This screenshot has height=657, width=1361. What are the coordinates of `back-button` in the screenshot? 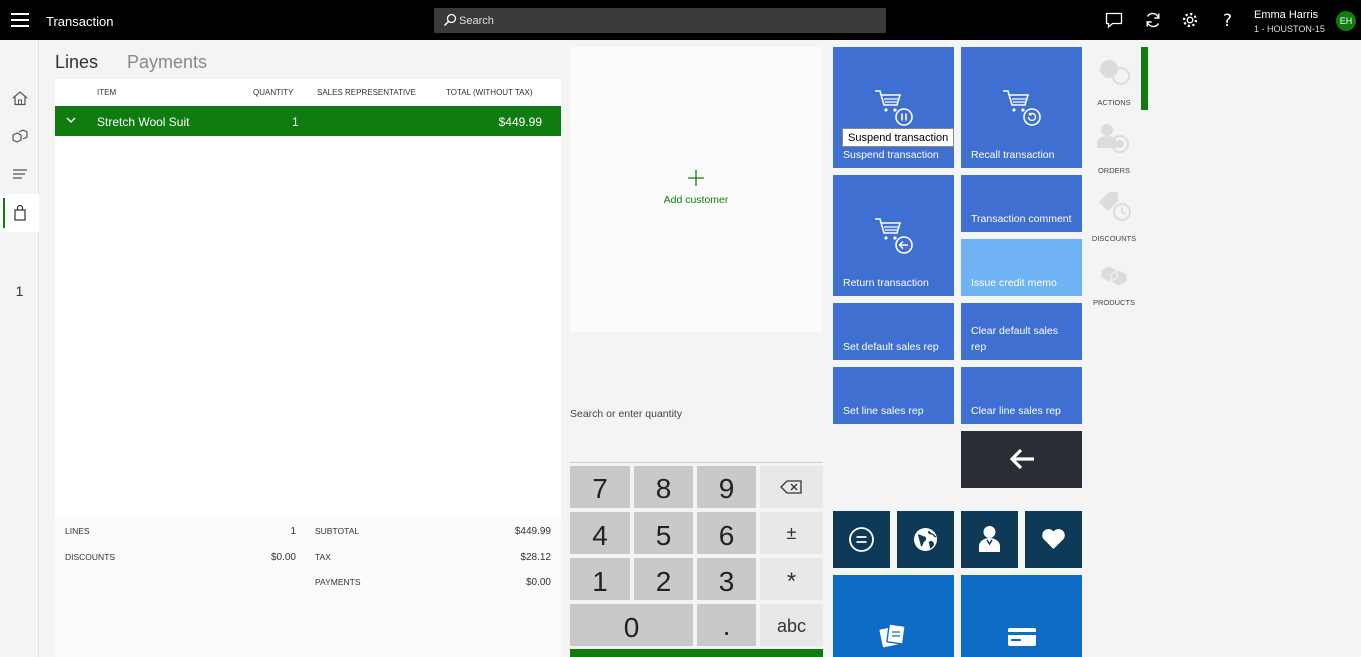 It's located at (1021, 459).